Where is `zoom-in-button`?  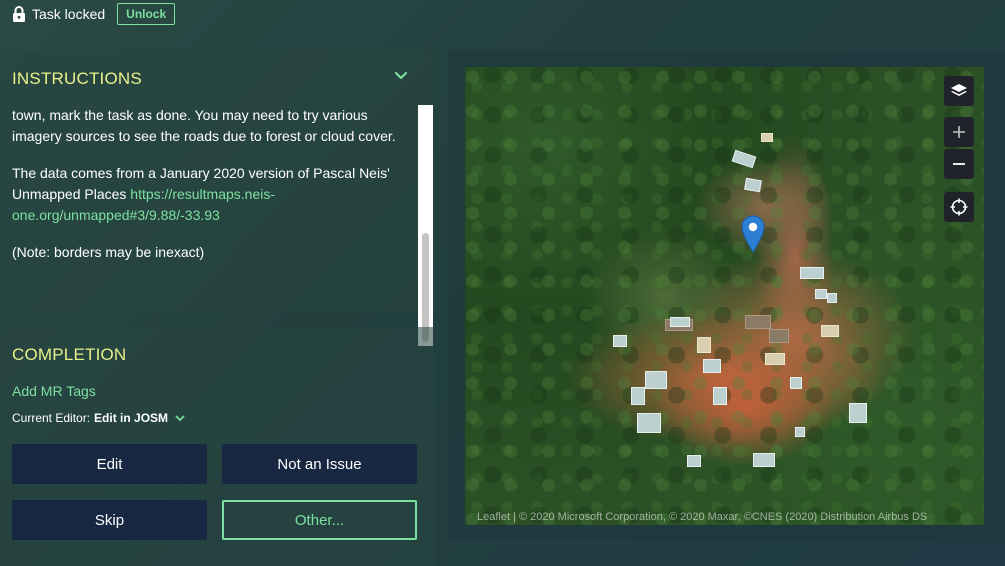 zoom-in-button is located at coordinates (959, 132).